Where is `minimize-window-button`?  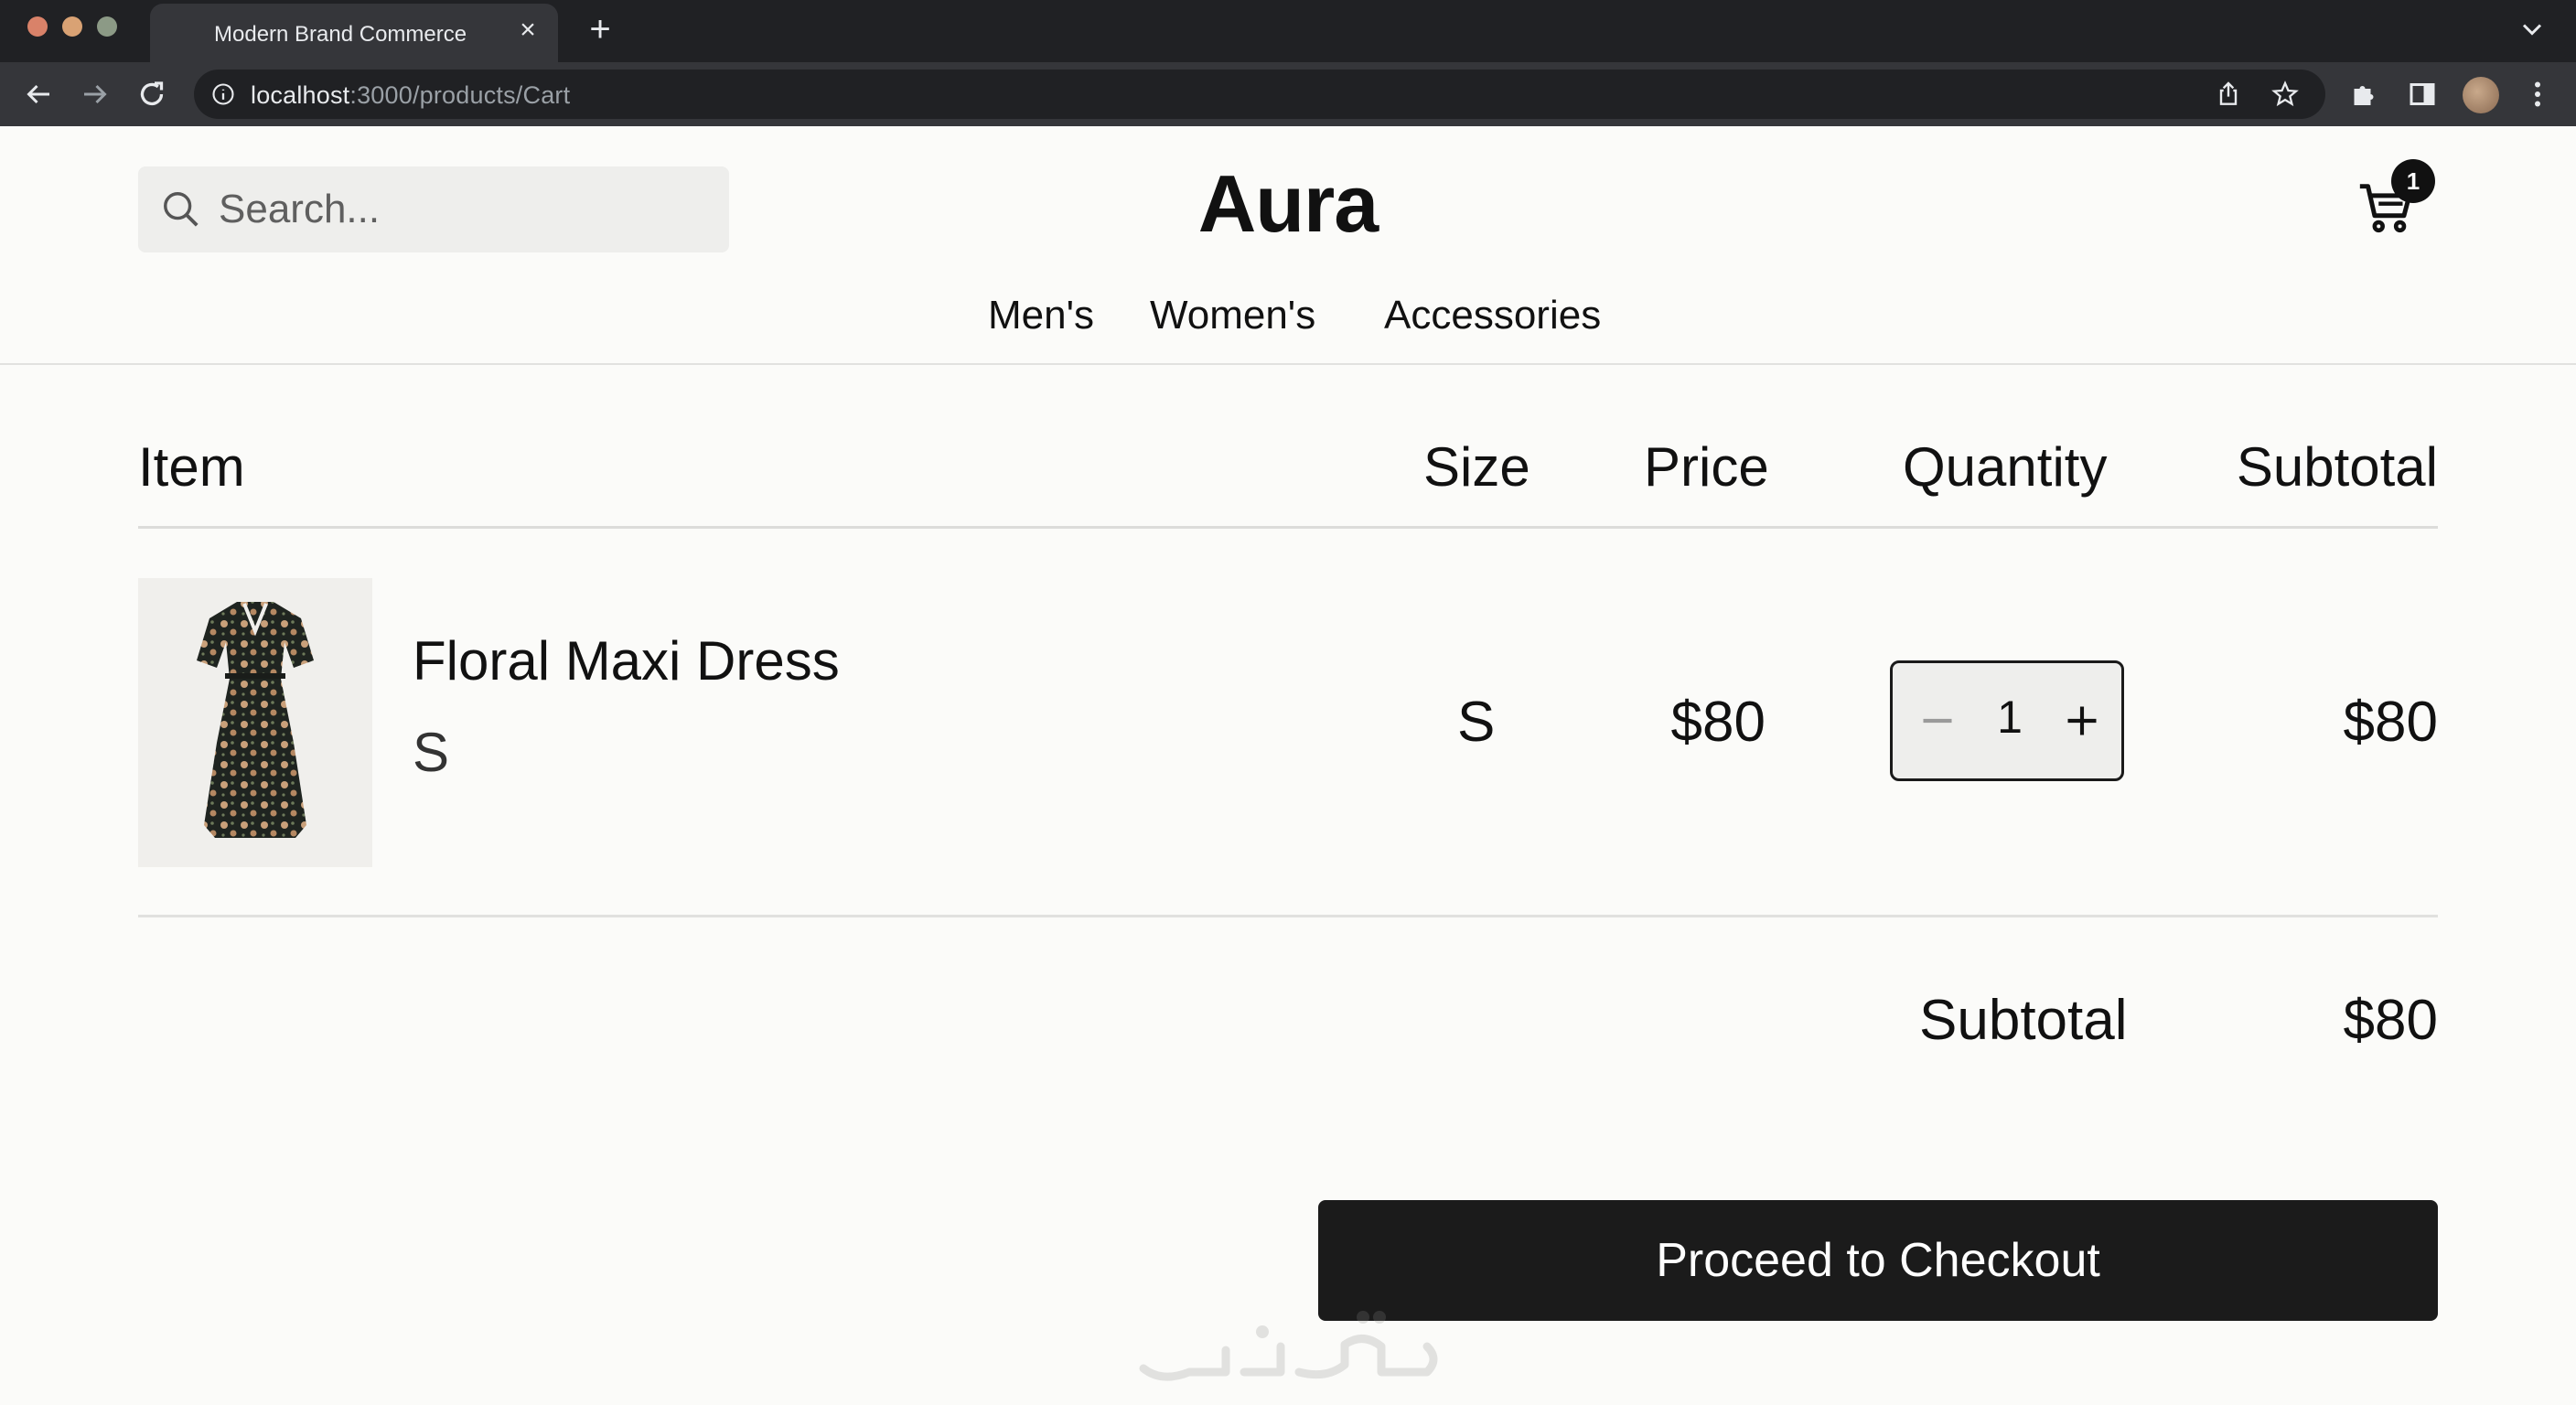
minimize-window-button is located at coordinates (72, 26).